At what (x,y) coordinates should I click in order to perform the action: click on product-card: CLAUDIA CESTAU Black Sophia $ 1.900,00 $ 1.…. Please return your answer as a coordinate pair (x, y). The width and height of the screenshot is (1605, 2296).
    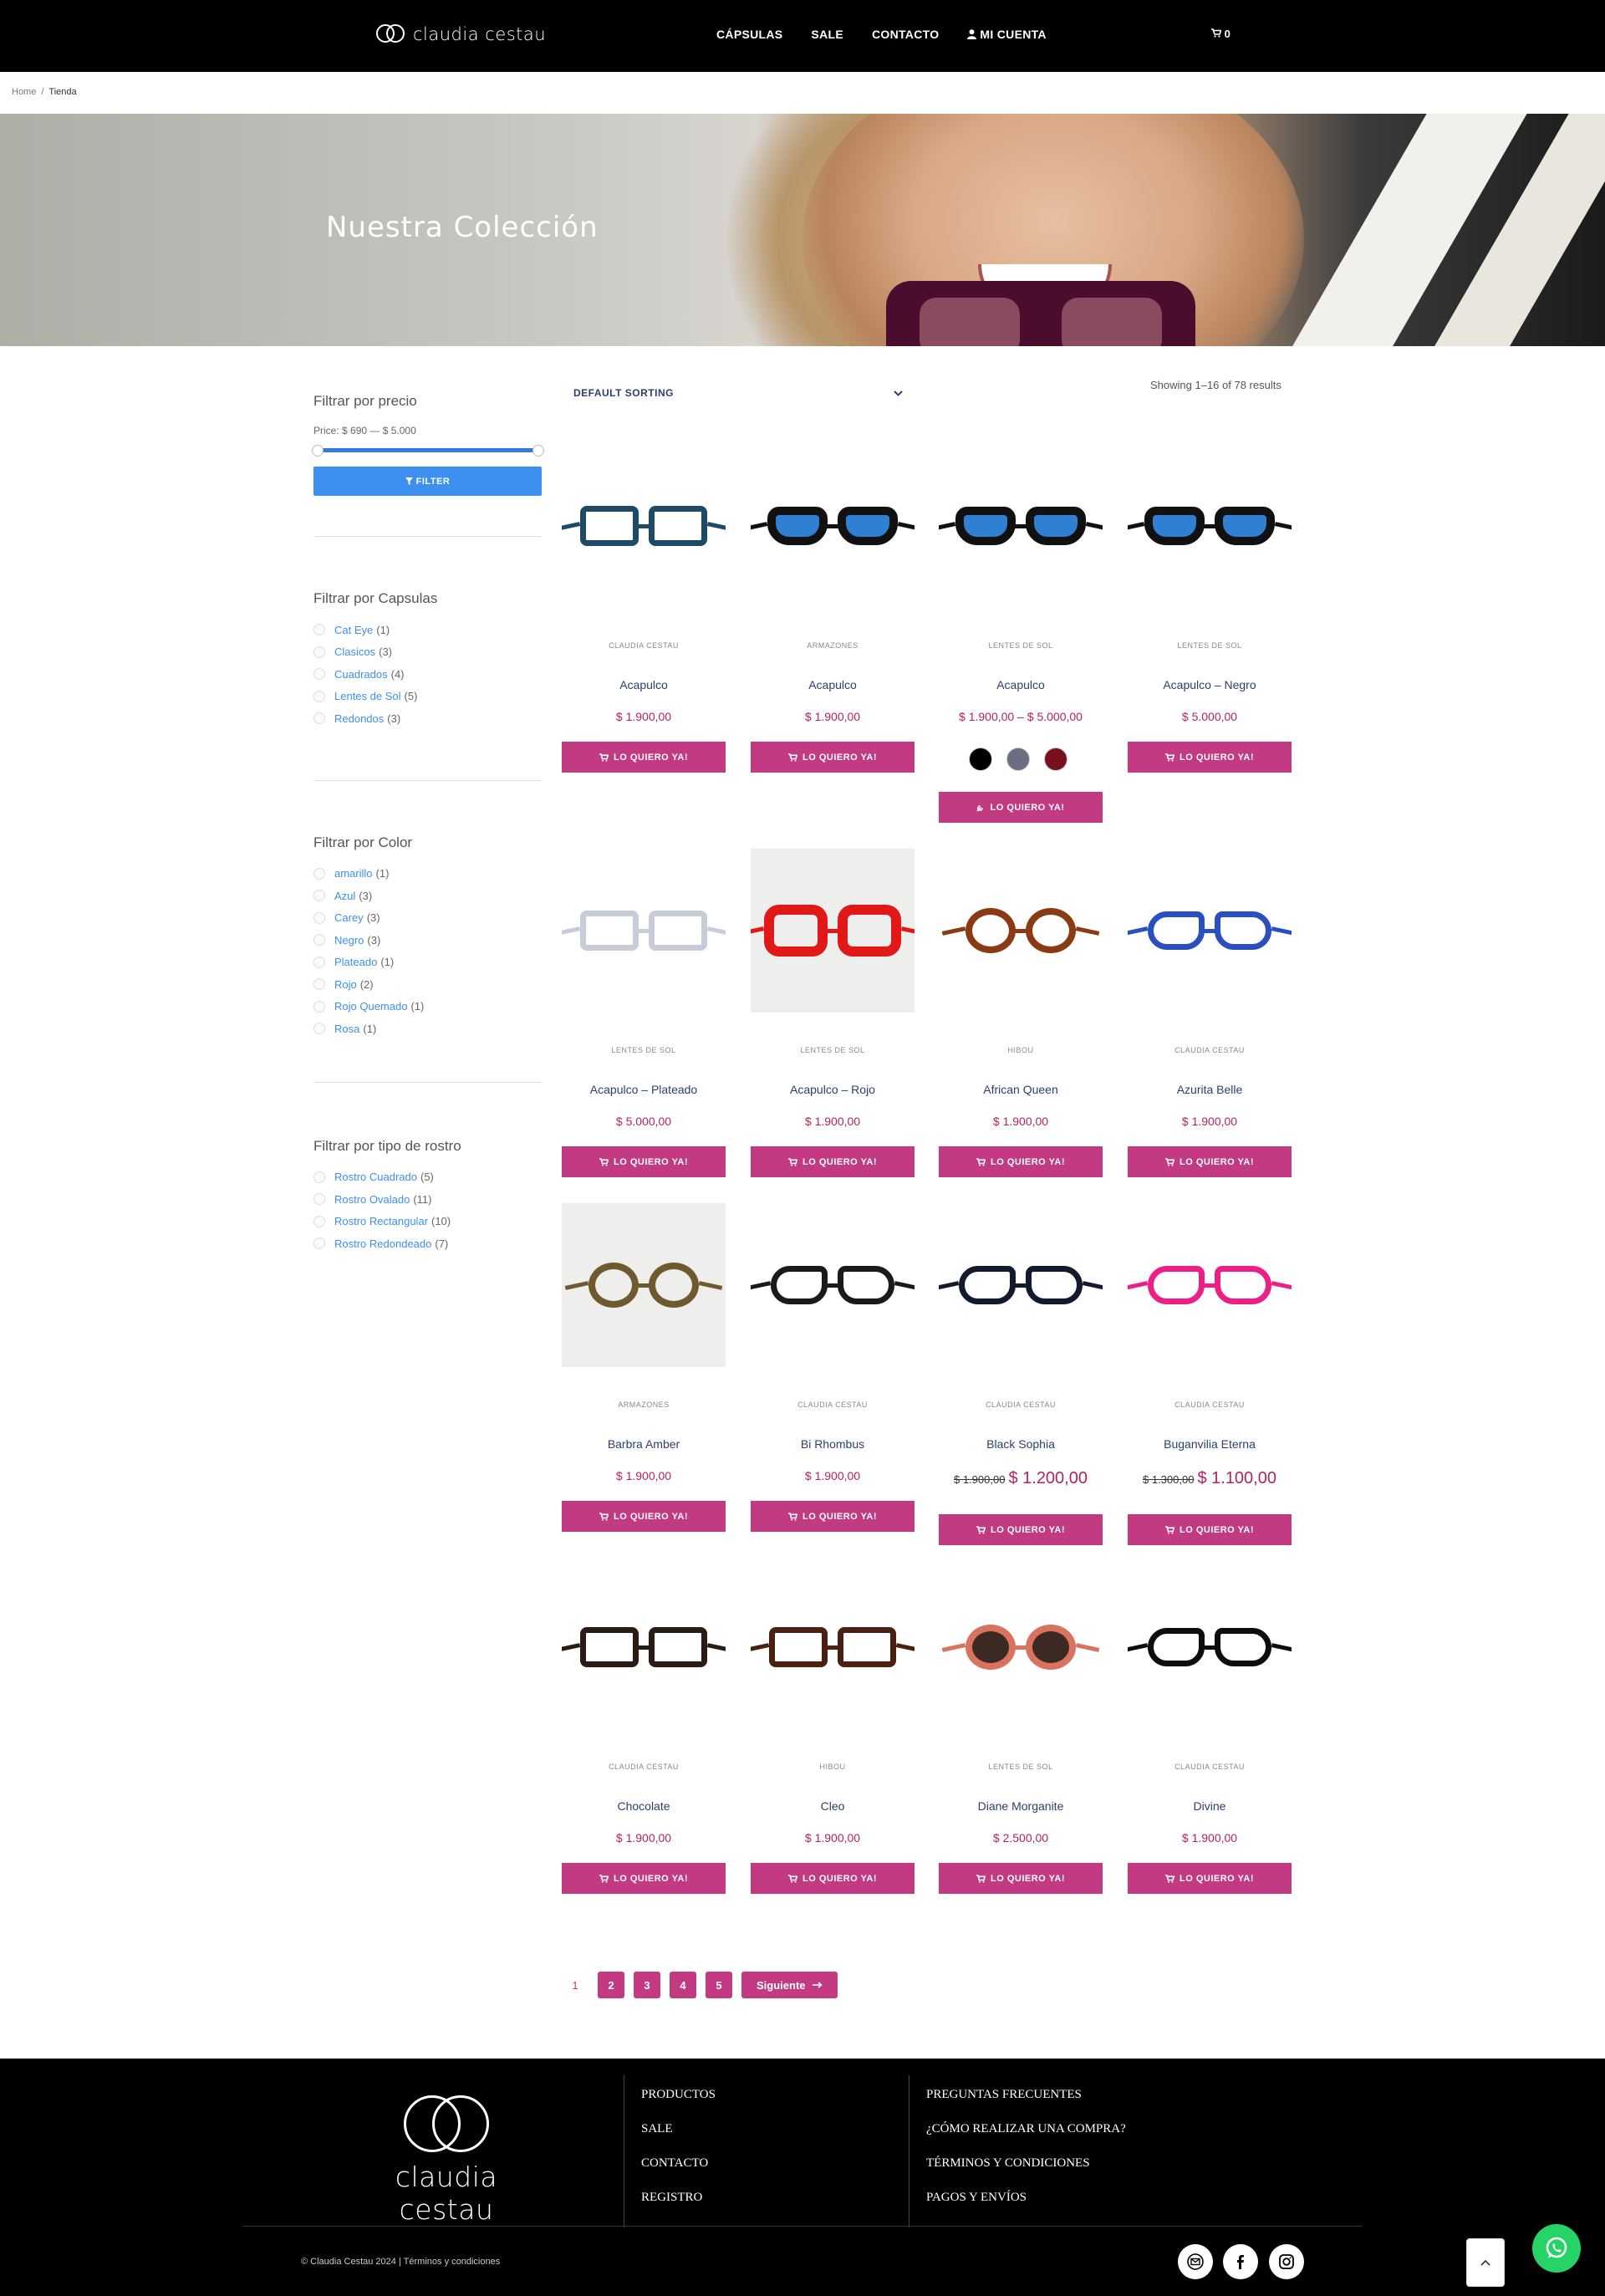
    Looking at the image, I should click on (1021, 1374).